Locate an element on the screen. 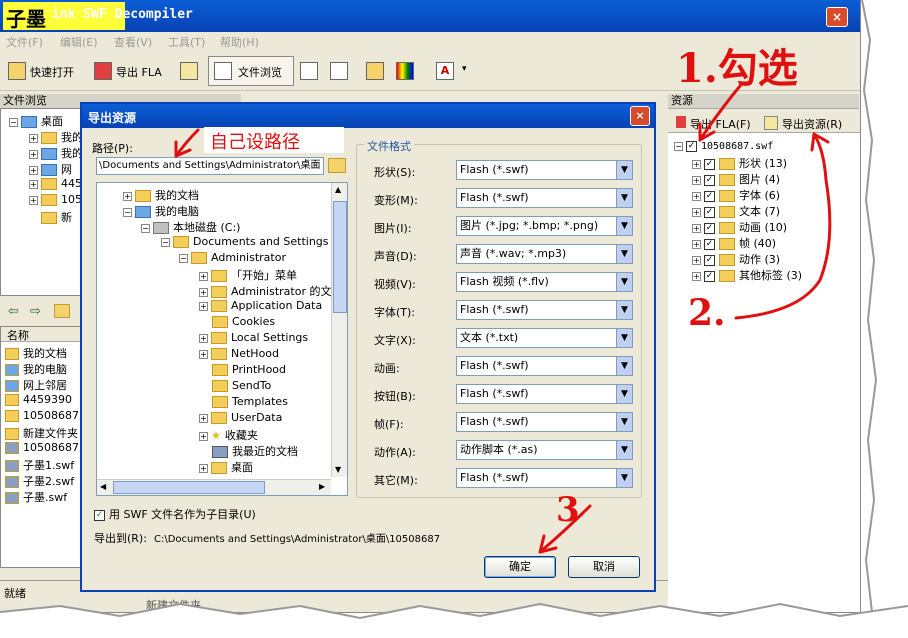  step3-arrow-line is located at coordinates (565, 529).